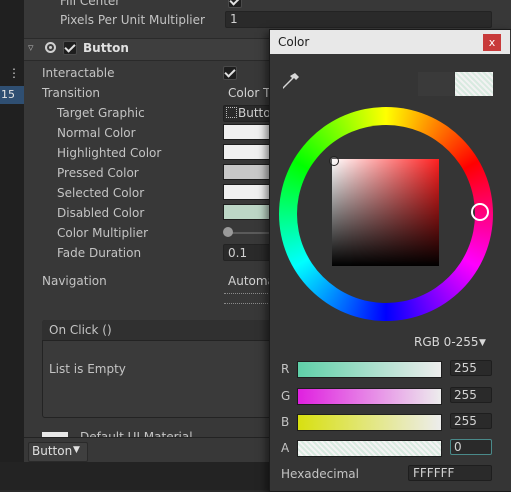  I want to click on red-value-field: 255, so click(471, 368).